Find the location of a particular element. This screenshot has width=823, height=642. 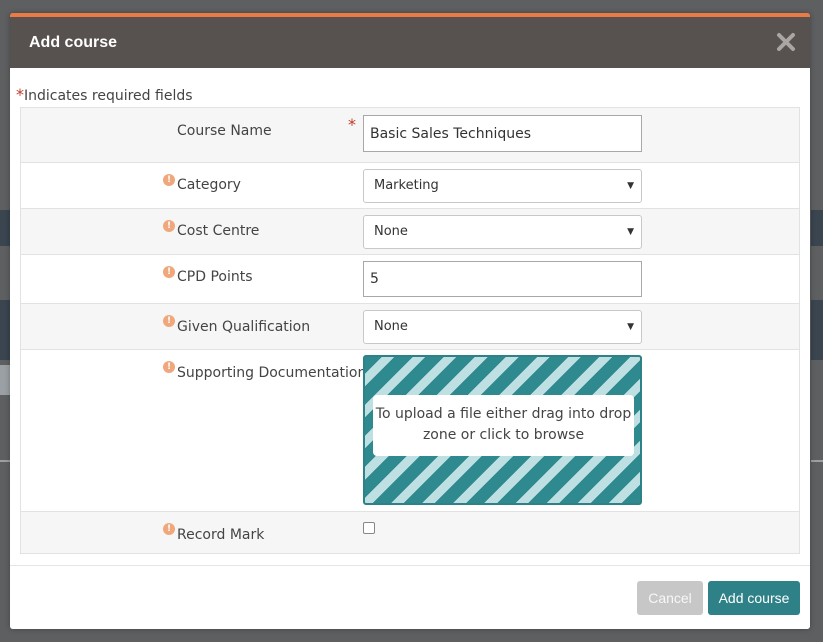

given-qualification-selected-value: None is located at coordinates (391, 326).